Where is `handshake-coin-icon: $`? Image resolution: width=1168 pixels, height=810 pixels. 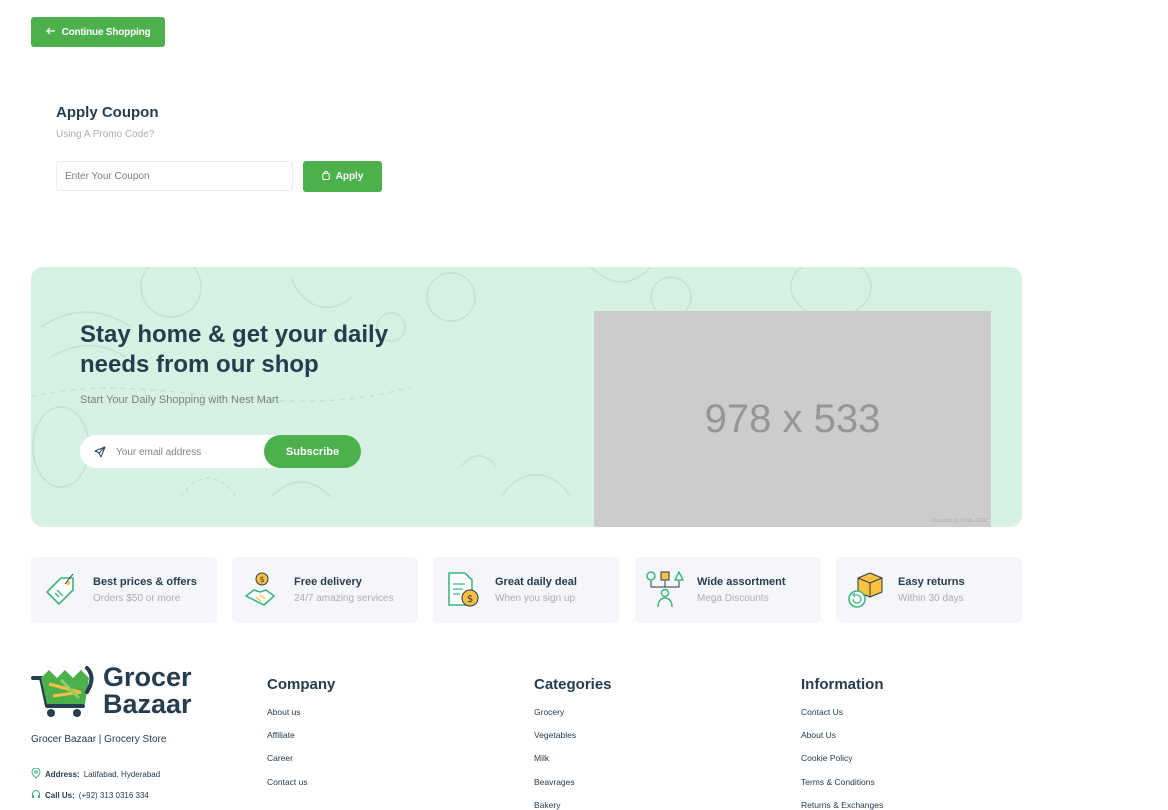 handshake-coin-icon: $ is located at coordinates (262, 590).